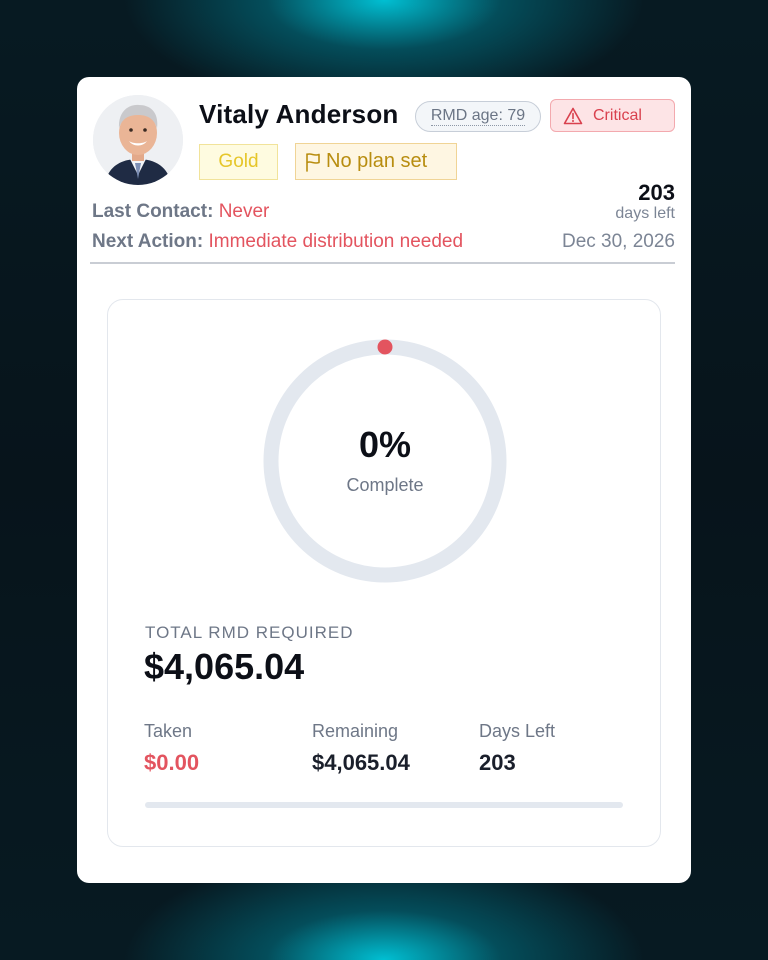  What do you see at coordinates (361, 748) in the screenshot?
I see `stat-remaining: Remaining $4,065.04` at bounding box center [361, 748].